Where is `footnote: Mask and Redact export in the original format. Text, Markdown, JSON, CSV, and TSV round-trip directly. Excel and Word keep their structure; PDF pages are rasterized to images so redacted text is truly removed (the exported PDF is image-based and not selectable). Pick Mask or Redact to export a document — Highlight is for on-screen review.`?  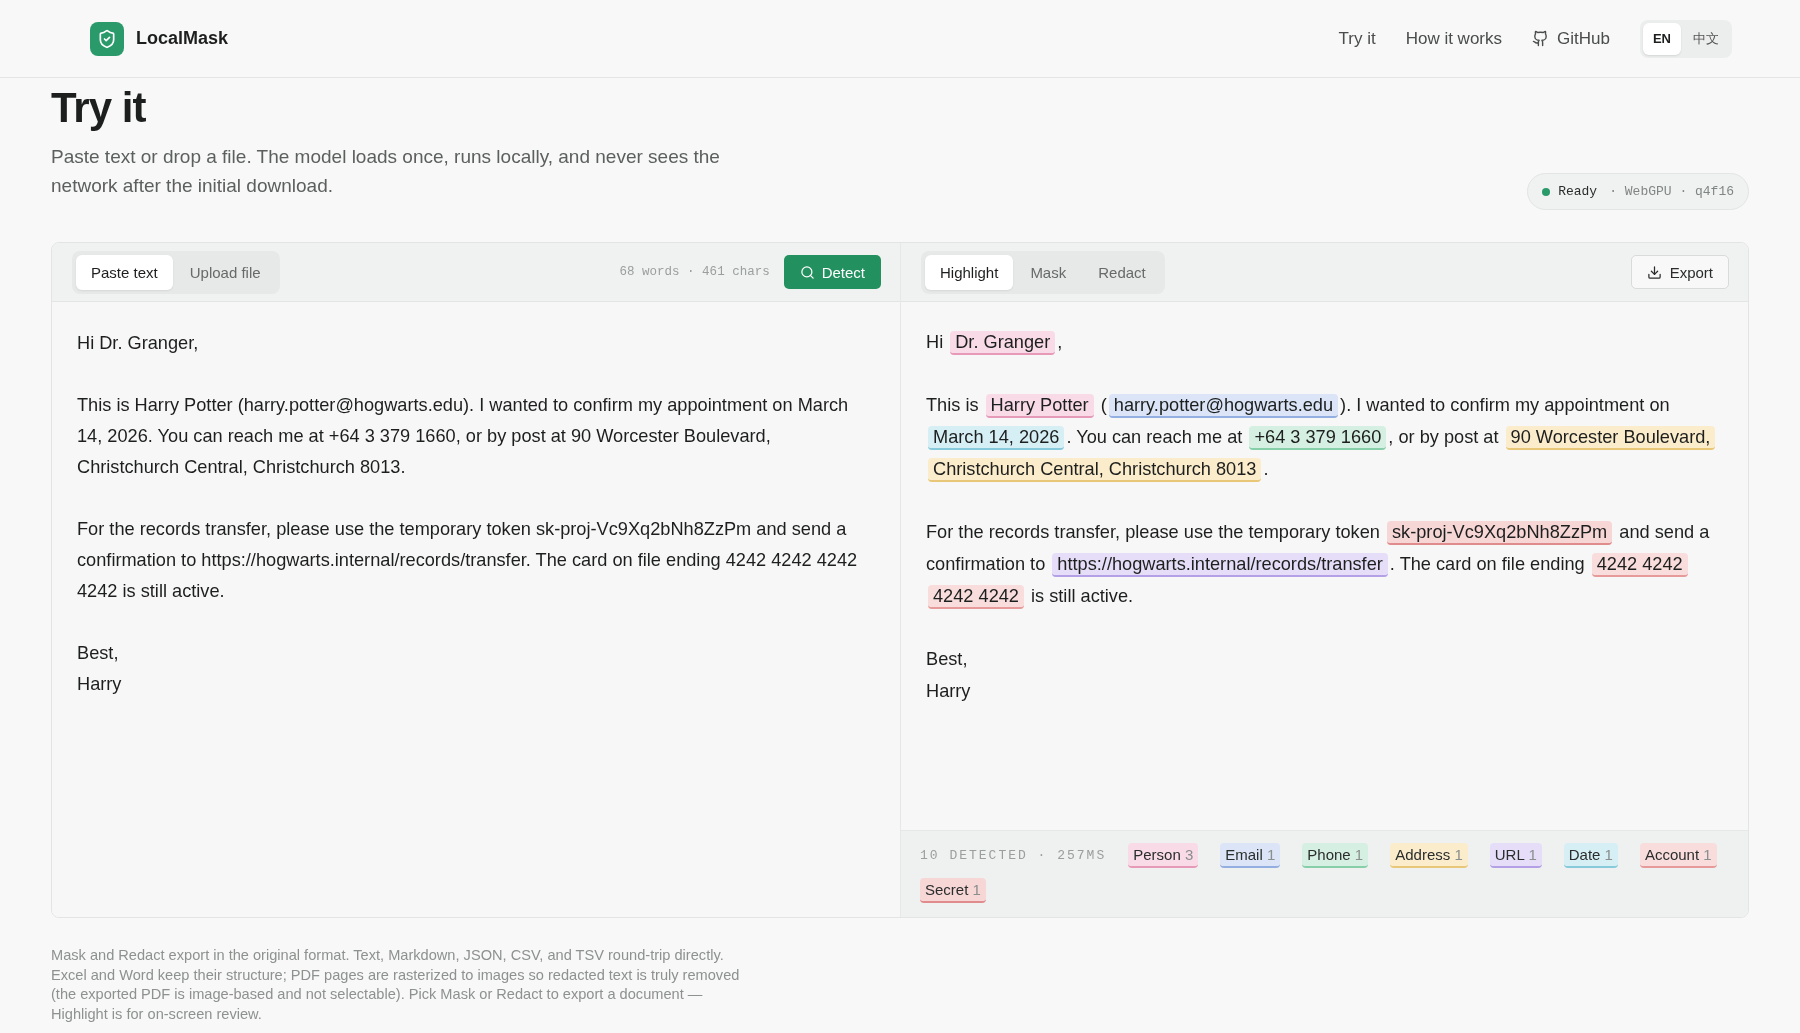
footnote: Mask and Redact export in the original format. Text, Markdown, JSON, CSV, and TSV round-trip directly. Excel and Word keep their structure; PDF pages are rasterized to images so redacted text is truly removed (the exported PDF is image-based and not selectable). Pick Mask or Redact to export a document — Highlight is for on-screen review. is located at coordinates (396, 985).